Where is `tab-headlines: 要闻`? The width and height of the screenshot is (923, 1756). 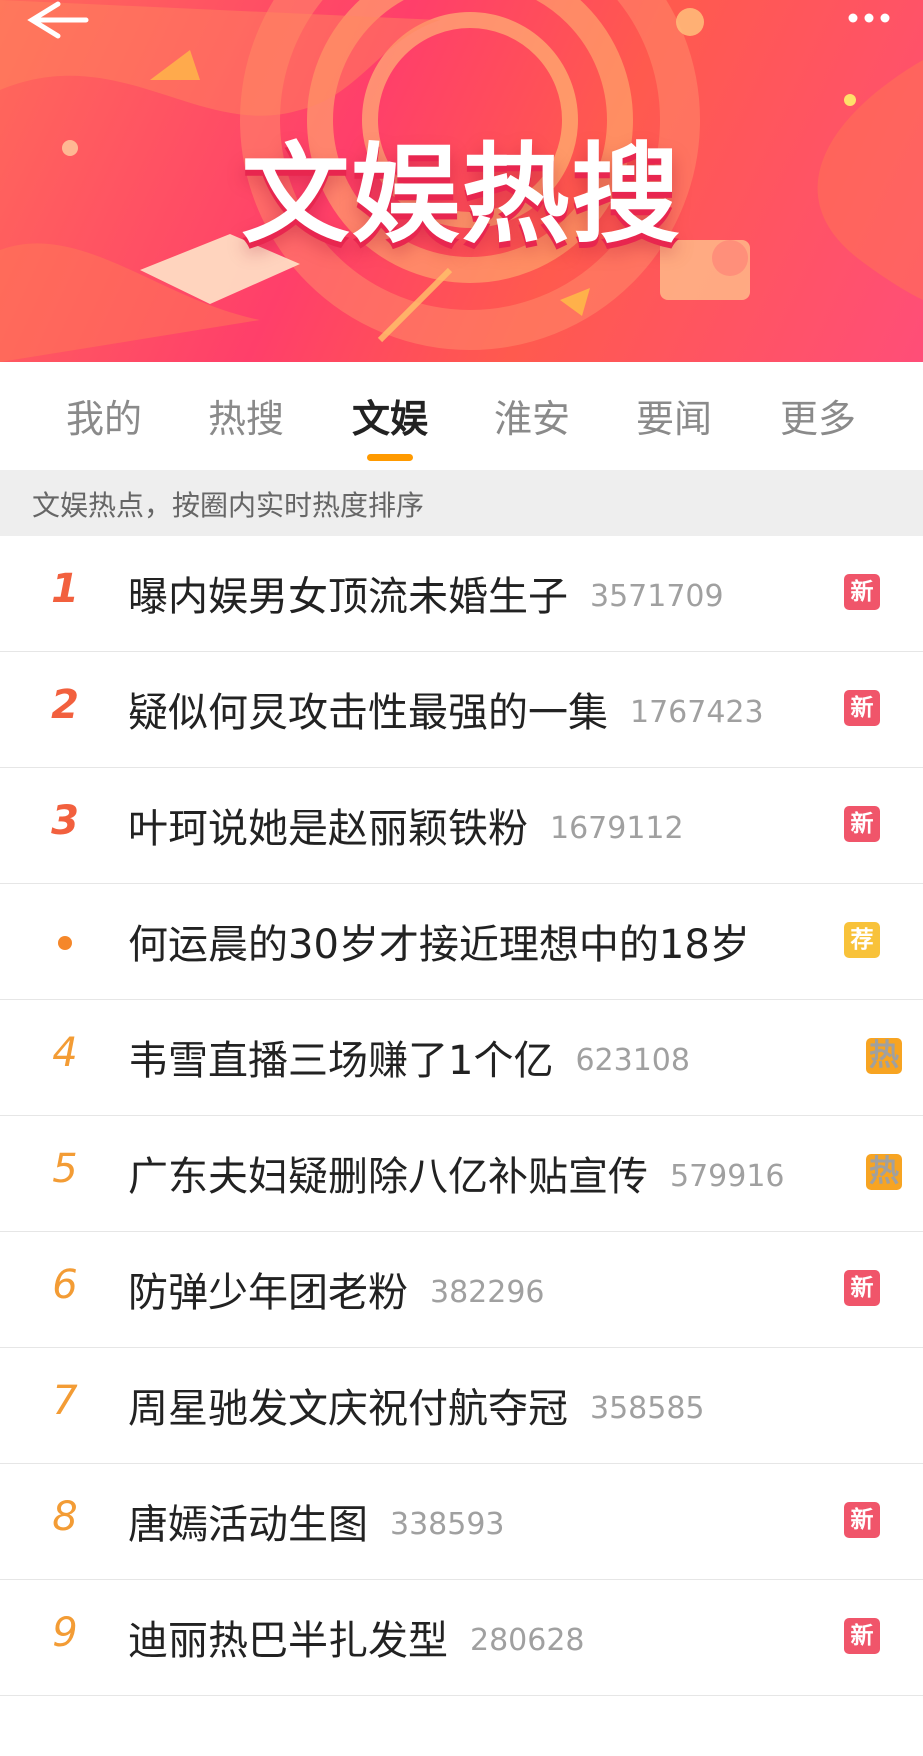 tab-headlines: 要闻 is located at coordinates (674, 418).